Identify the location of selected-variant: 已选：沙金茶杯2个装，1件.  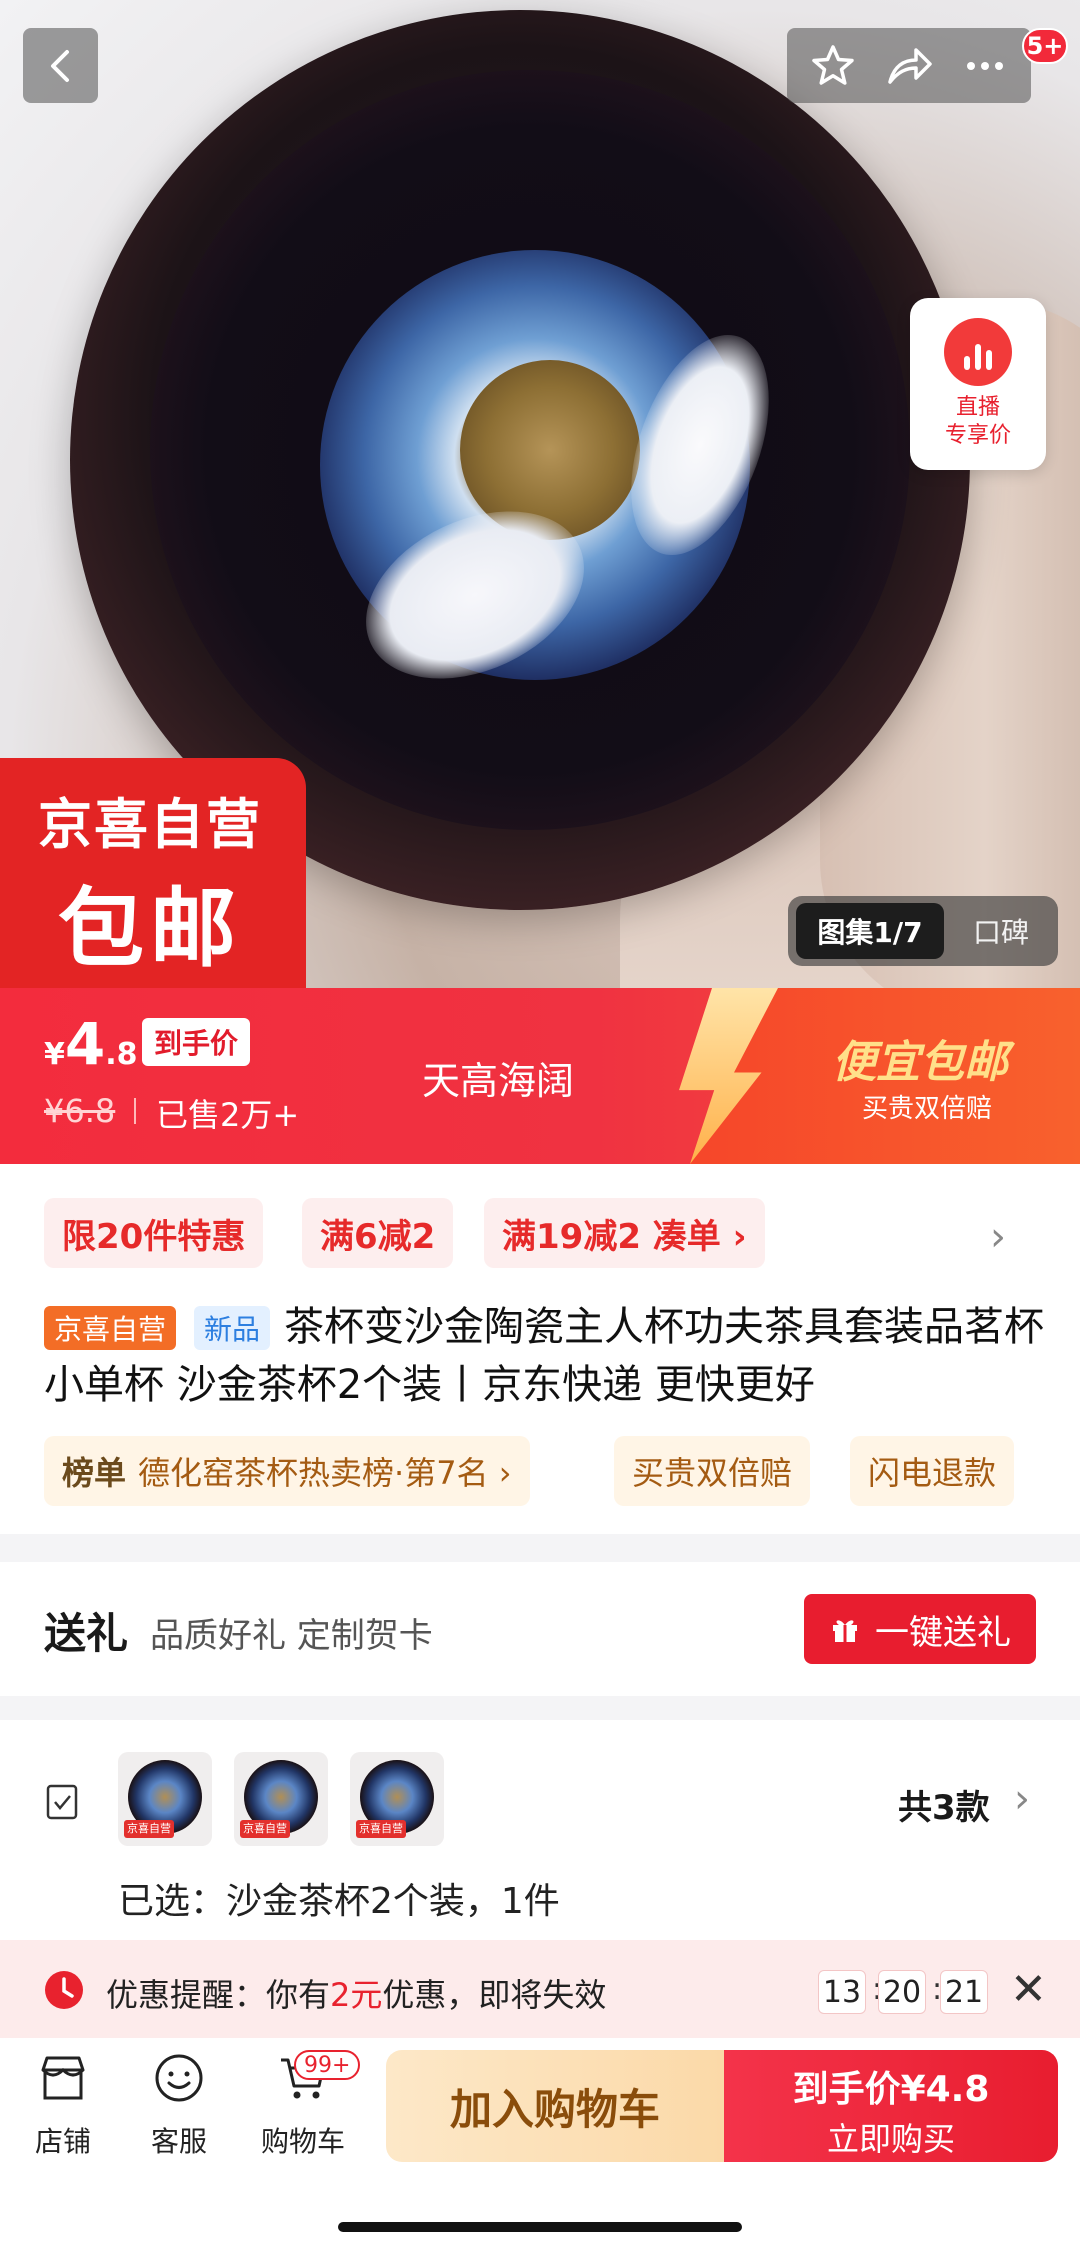
(339, 1901).